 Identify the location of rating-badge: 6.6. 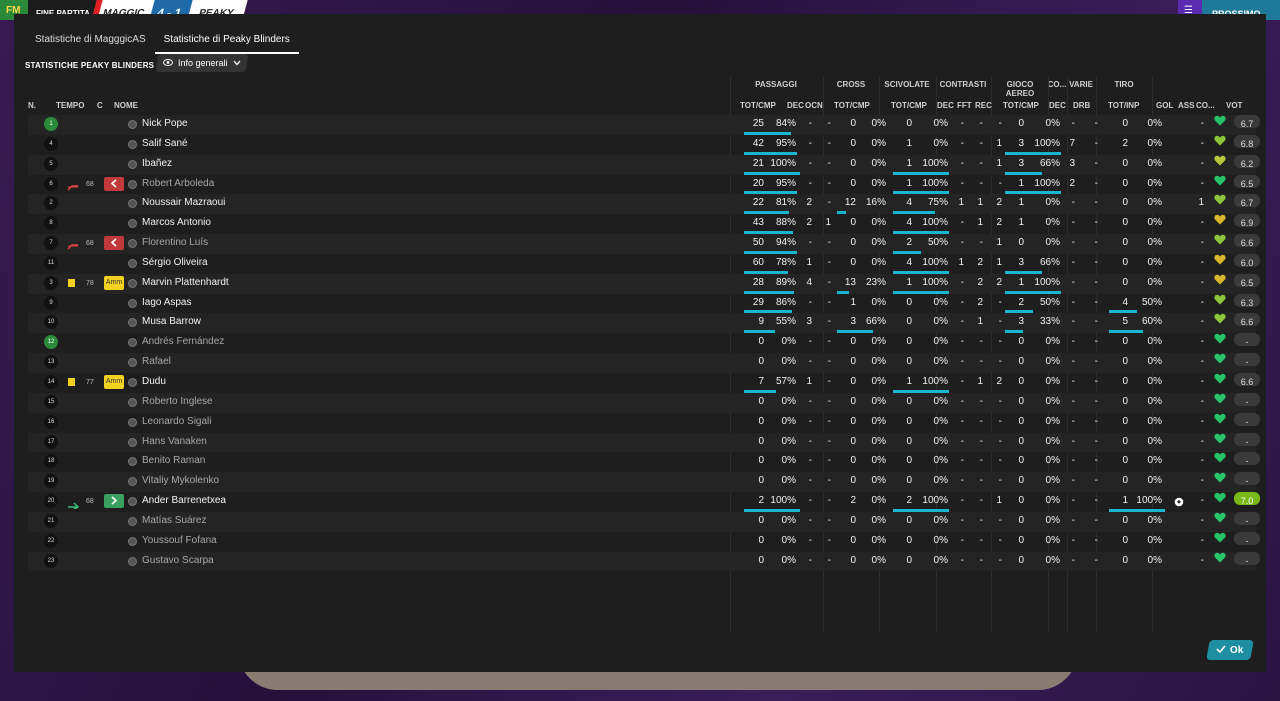
(1247, 320).